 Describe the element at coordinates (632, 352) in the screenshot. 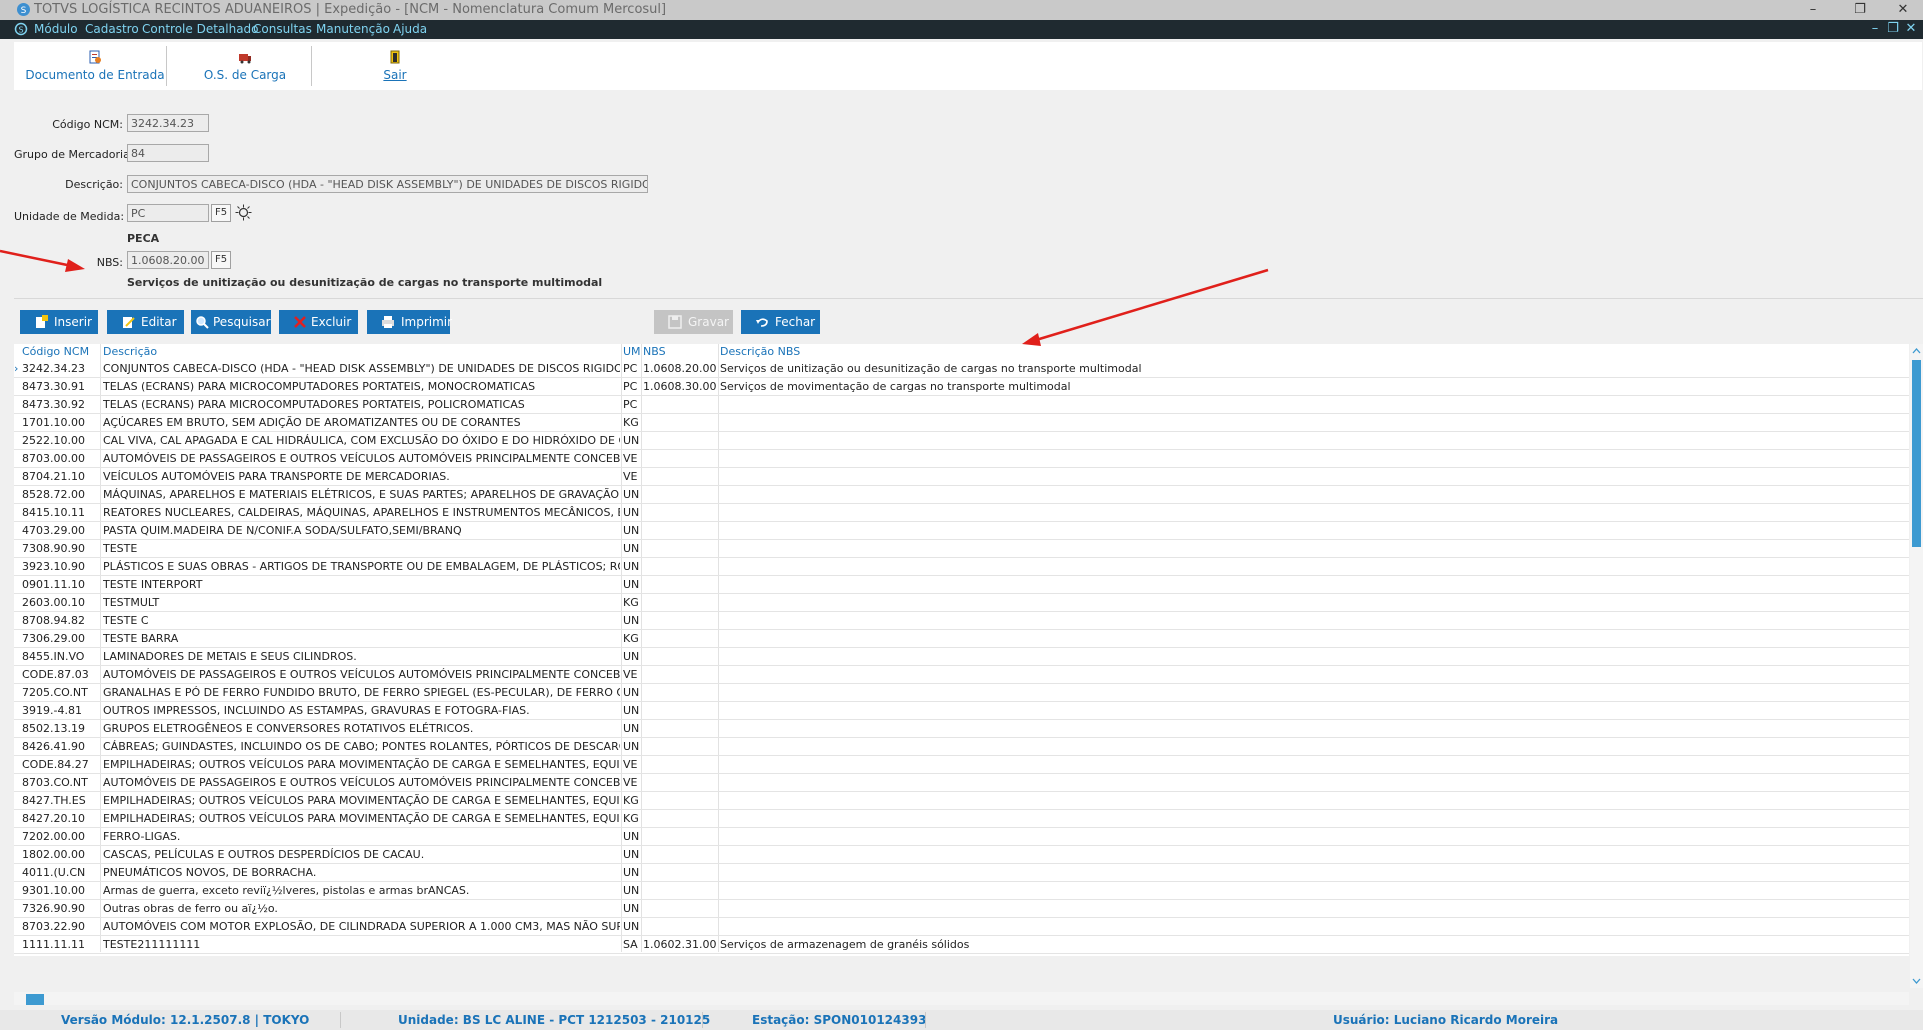

I see `column-header-um: UM` at that location.